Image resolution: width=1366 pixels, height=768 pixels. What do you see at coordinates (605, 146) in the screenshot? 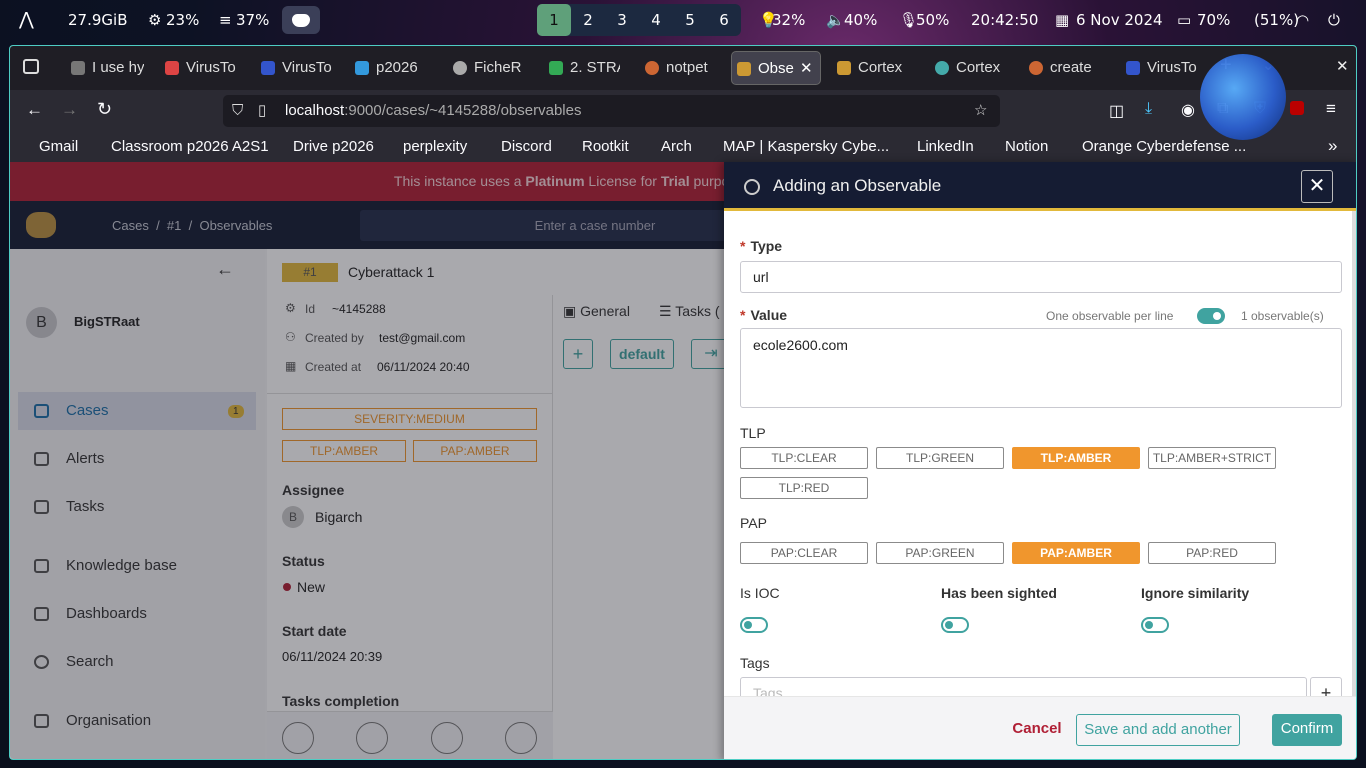
I see `bookmark-rootkit: Rootkit` at bounding box center [605, 146].